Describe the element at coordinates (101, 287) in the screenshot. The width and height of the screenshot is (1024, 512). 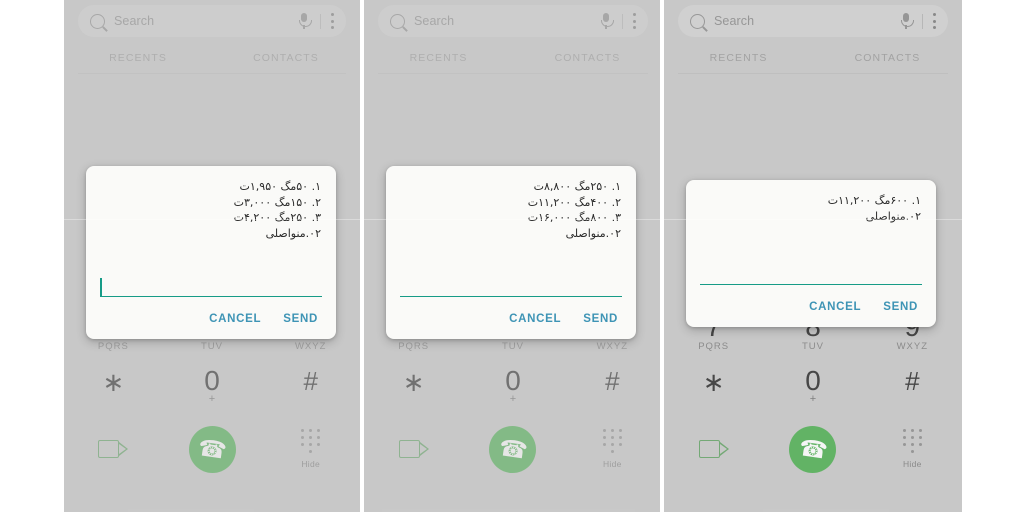
I see `text-caret` at that location.